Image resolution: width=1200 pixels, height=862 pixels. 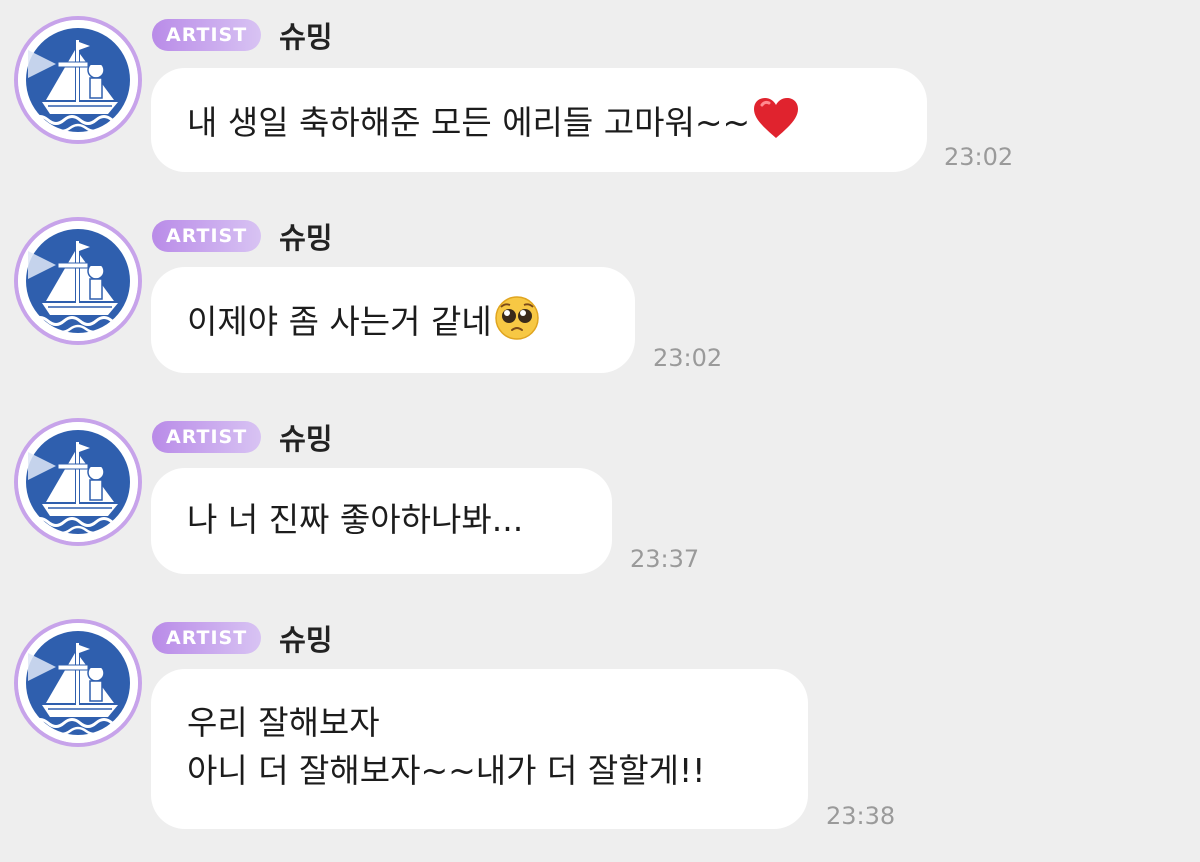 I want to click on message-bubble: 이제야 좀 사는거 같네, so click(x=393, y=320).